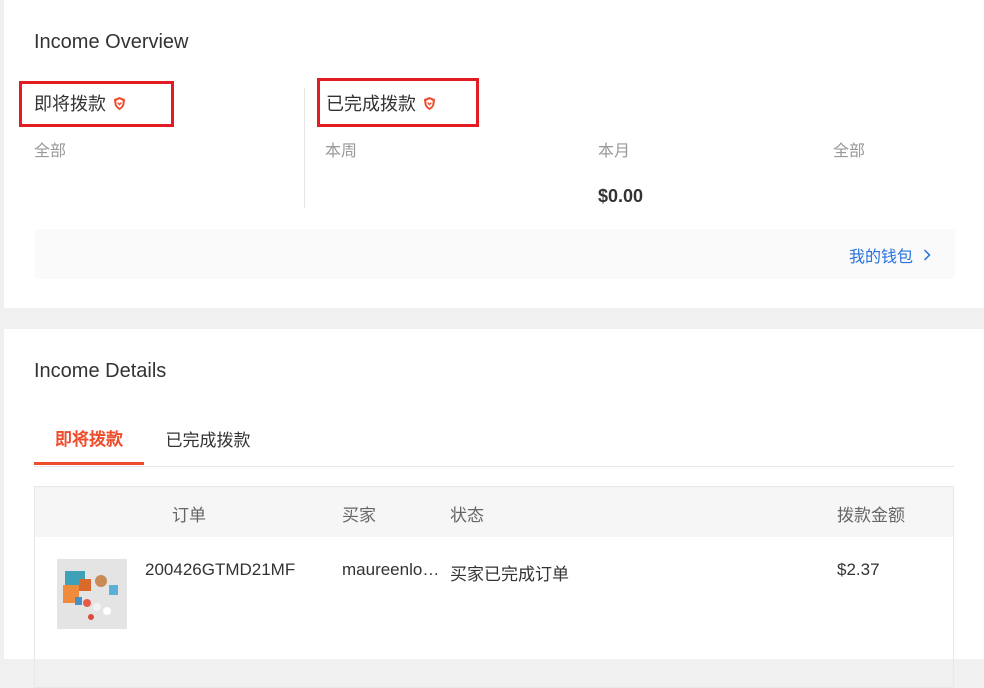 Image resolution: width=984 pixels, height=688 pixels. Describe the element at coordinates (304, 148) in the screenshot. I see `overview-divider` at that location.